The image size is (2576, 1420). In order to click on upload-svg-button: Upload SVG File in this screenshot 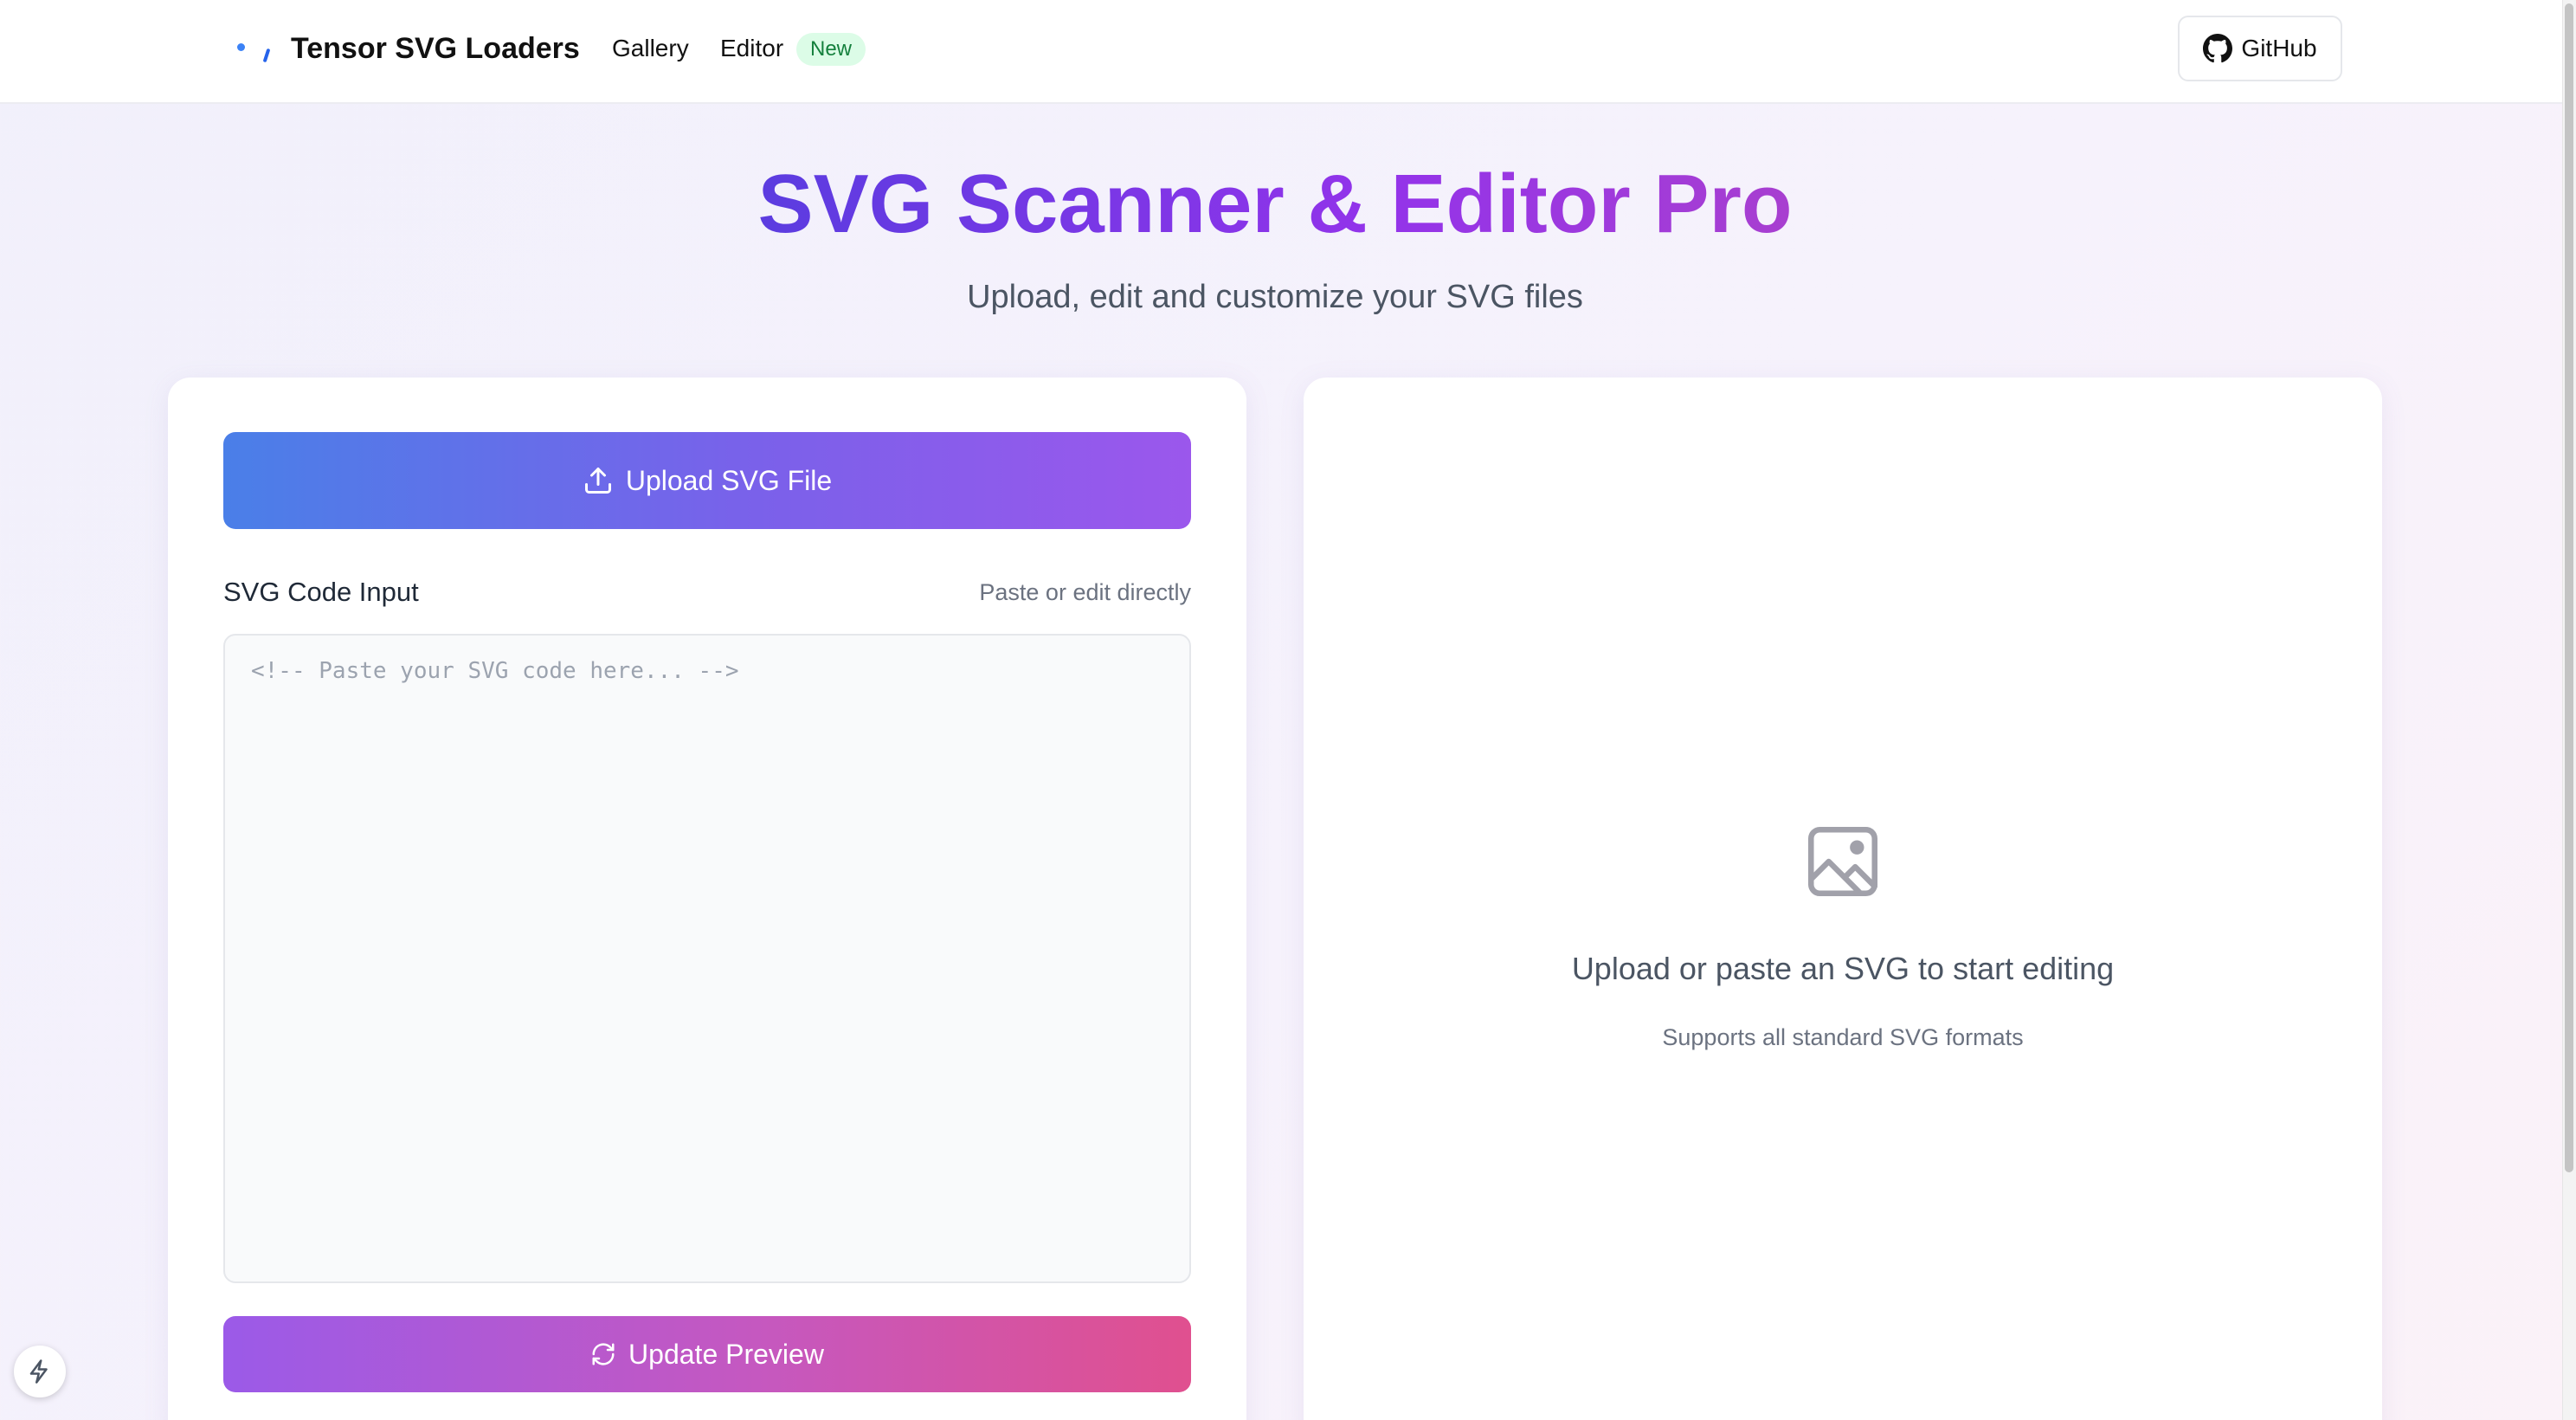, I will do `click(707, 481)`.